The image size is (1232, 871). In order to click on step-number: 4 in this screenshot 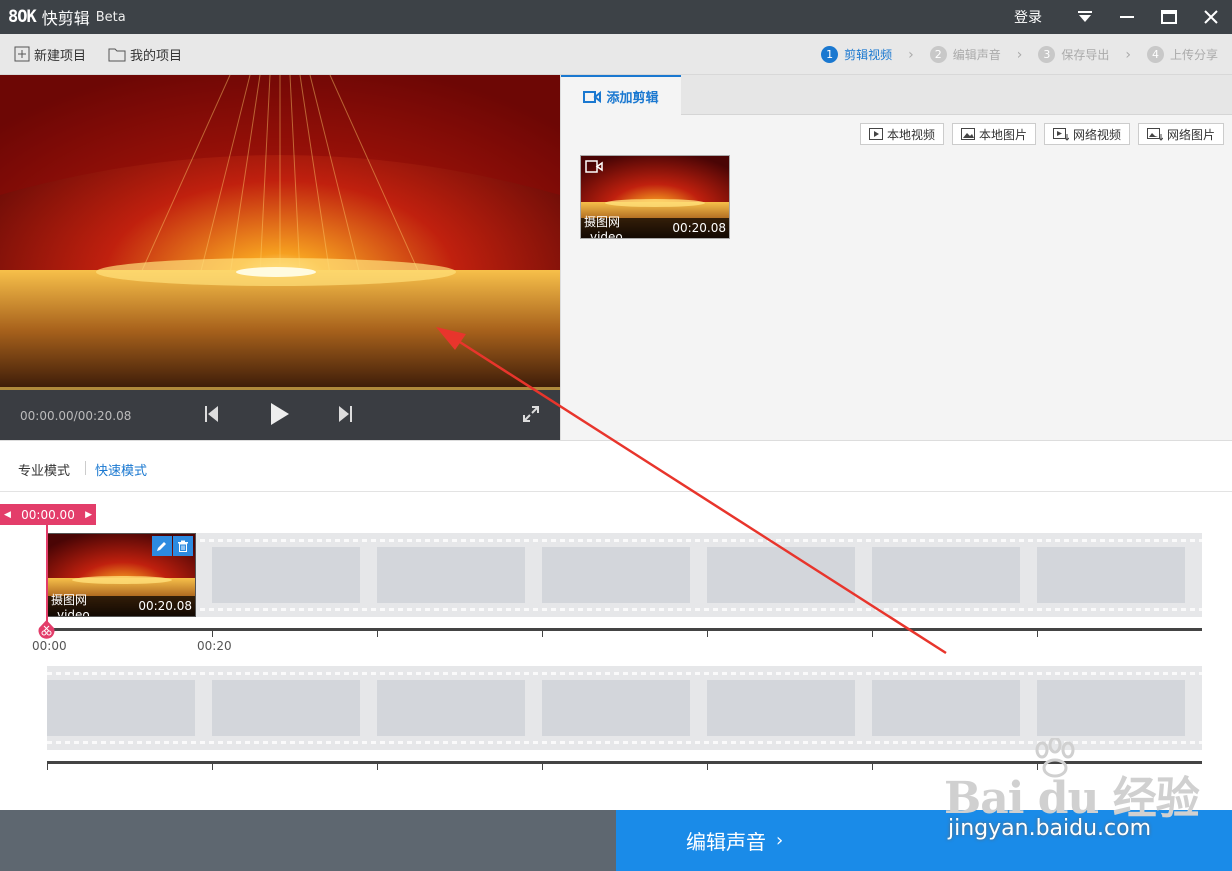, I will do `click(1155, 54)`.